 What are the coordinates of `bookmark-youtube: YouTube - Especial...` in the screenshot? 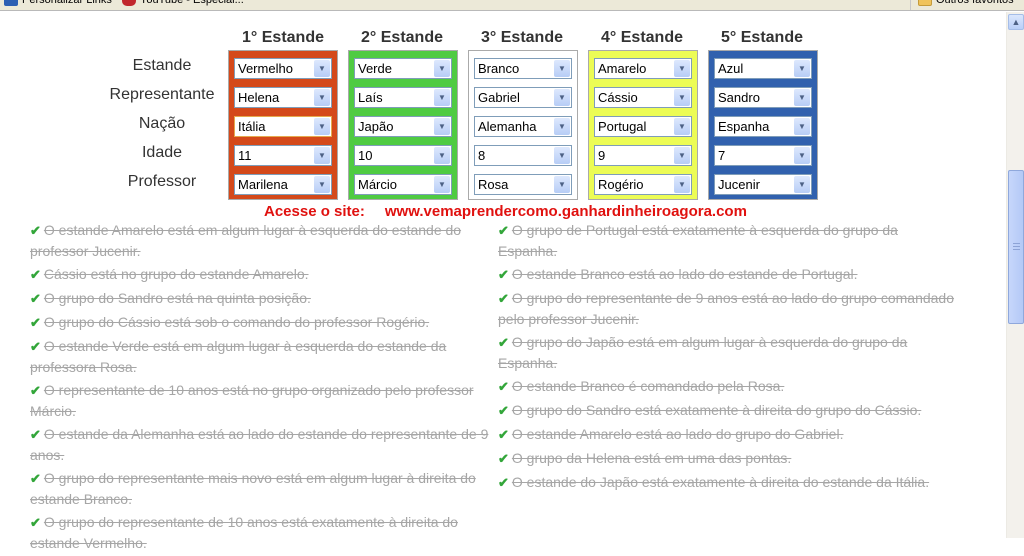 It's located at (183, 3).